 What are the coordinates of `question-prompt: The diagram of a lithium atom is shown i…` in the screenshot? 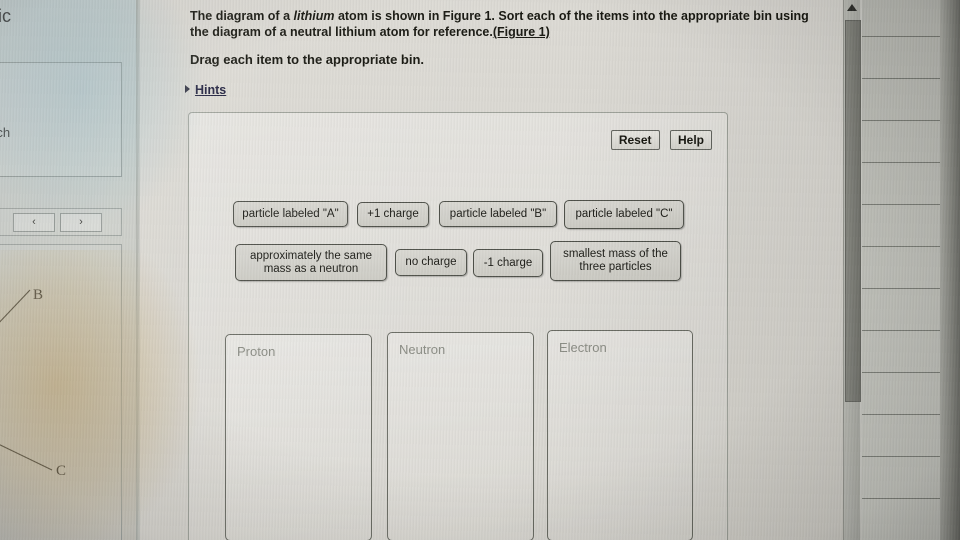 It's located at (500, 24).